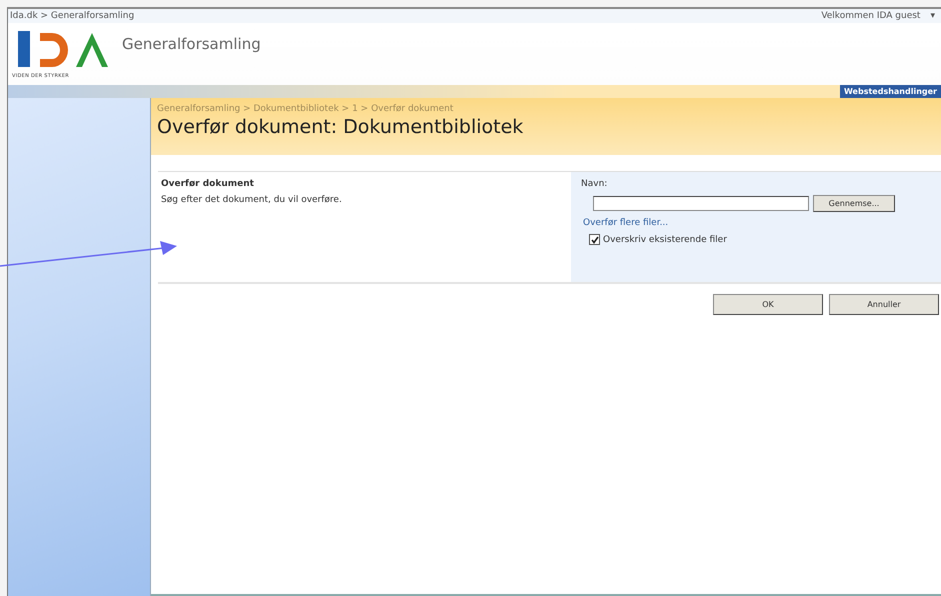 The image size is (941, 596). Describe the element at coordinates (932, 16) in the screenshot. I see `caret-icon: ▾` at that location.